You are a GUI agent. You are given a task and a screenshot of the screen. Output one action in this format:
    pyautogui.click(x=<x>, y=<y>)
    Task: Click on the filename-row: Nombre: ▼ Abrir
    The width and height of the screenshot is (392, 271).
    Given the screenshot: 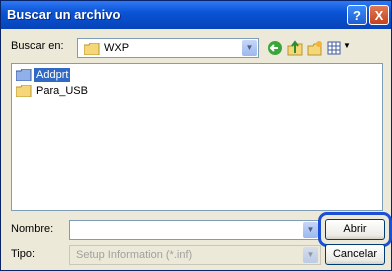 What is the action you would take?
    pyautogui.click(x=201, y=229)
    